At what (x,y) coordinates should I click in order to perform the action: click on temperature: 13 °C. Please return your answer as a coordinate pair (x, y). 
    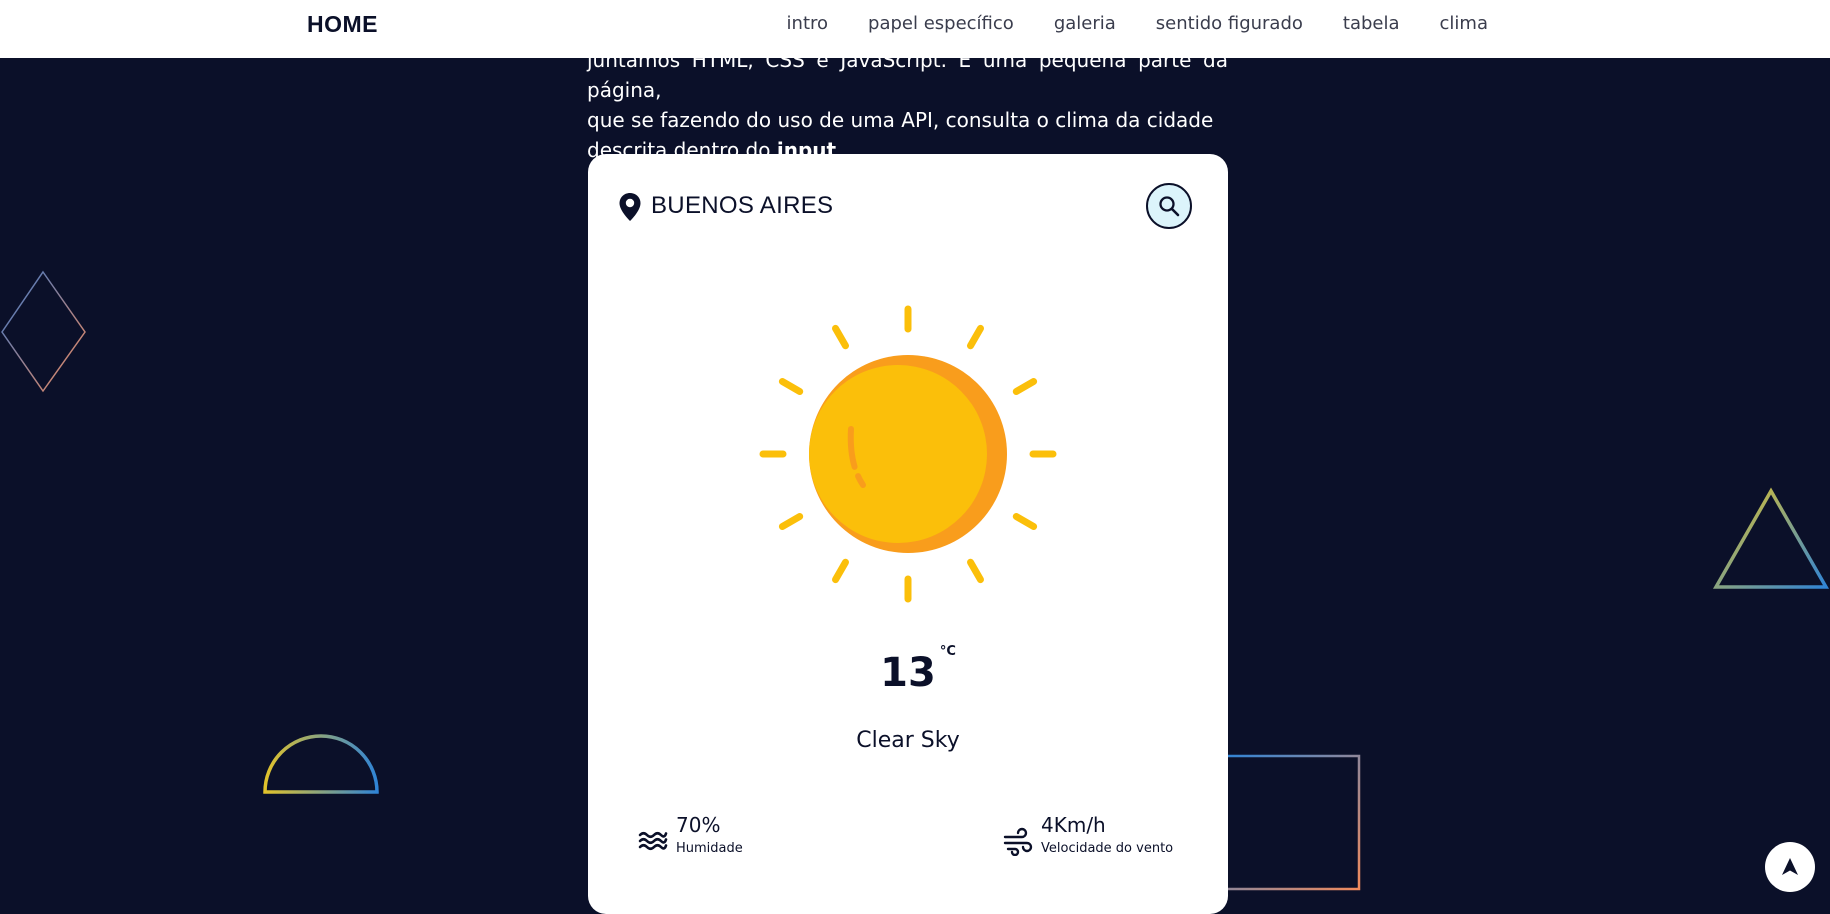
    Looking at the image, I should click on (908, 670).